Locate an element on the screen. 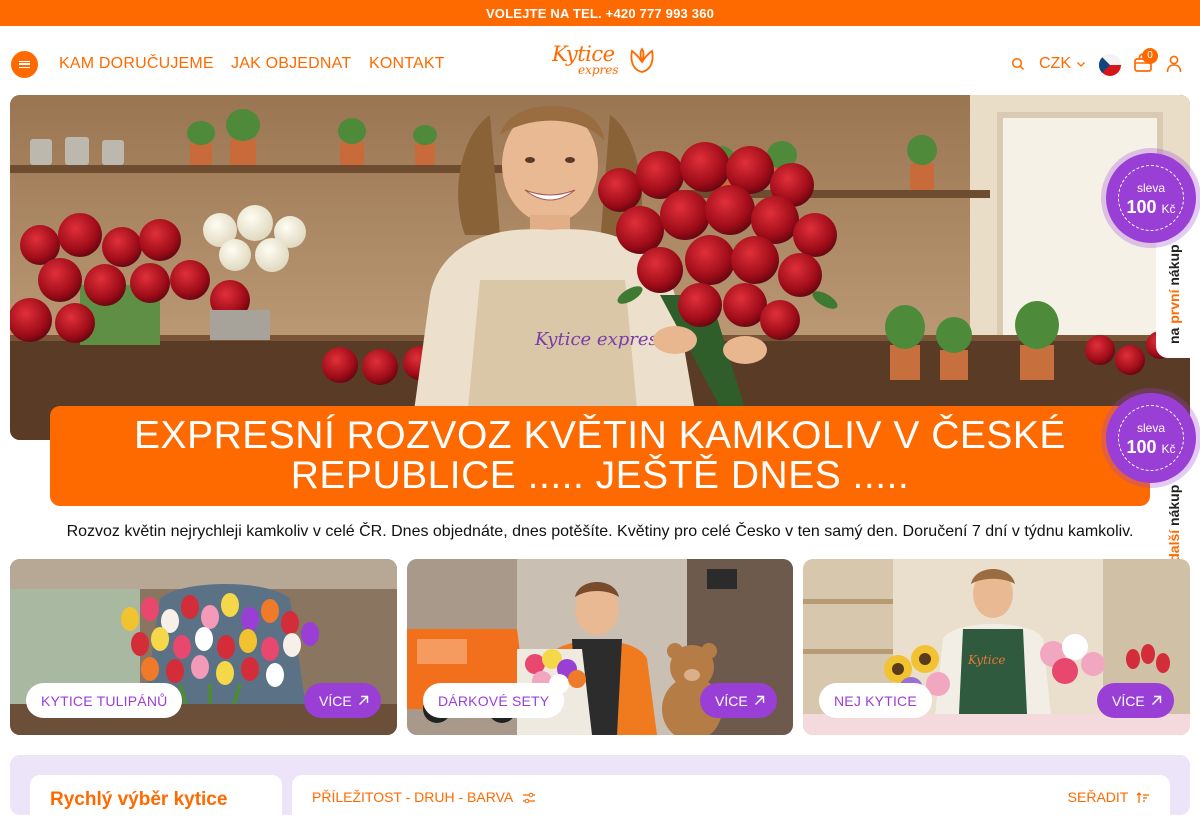 This screenshot has height=835, width=1200. hero-headline-line-1: EXPRESNÍ ROZVOZ KVĚTIN KAMKOLIV V ČESKÉ is located at coordinates (600, 435).